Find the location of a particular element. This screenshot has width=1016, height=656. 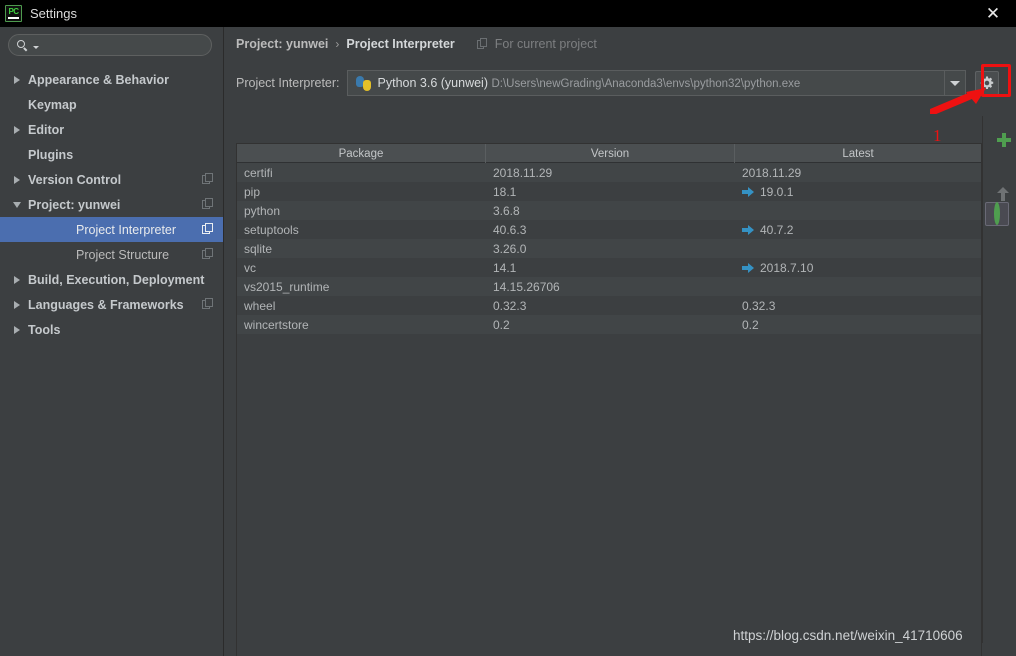

cell-package: wincertstore is located at coordinates (276, 324).